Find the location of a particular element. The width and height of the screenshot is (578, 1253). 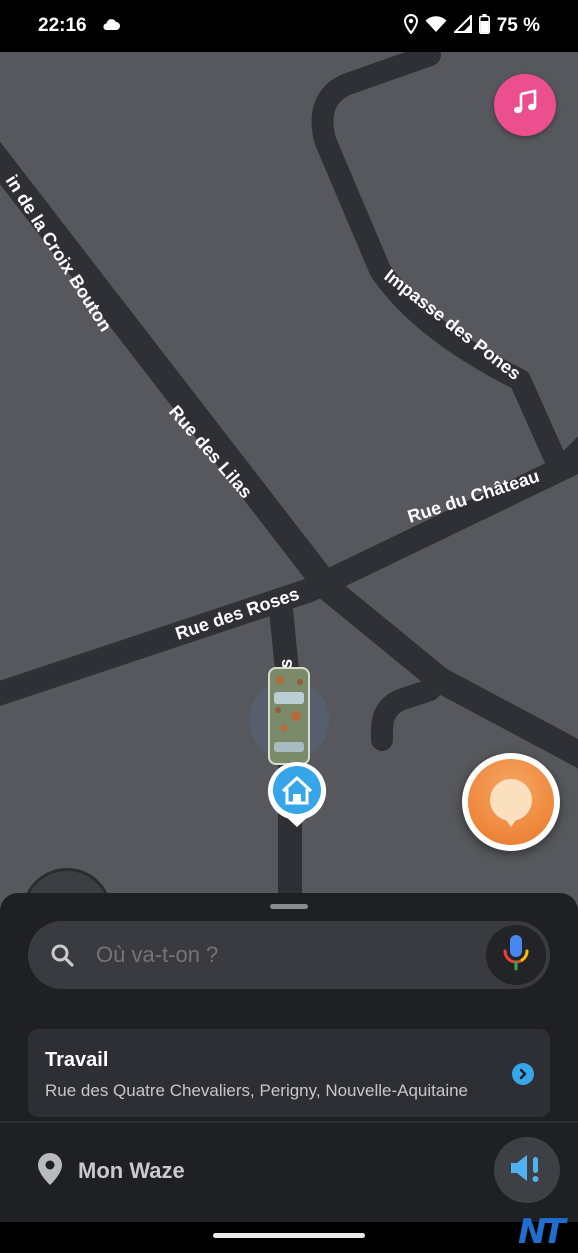

my-waze-button: Mon Waze is located at coordinates (110, 1171).